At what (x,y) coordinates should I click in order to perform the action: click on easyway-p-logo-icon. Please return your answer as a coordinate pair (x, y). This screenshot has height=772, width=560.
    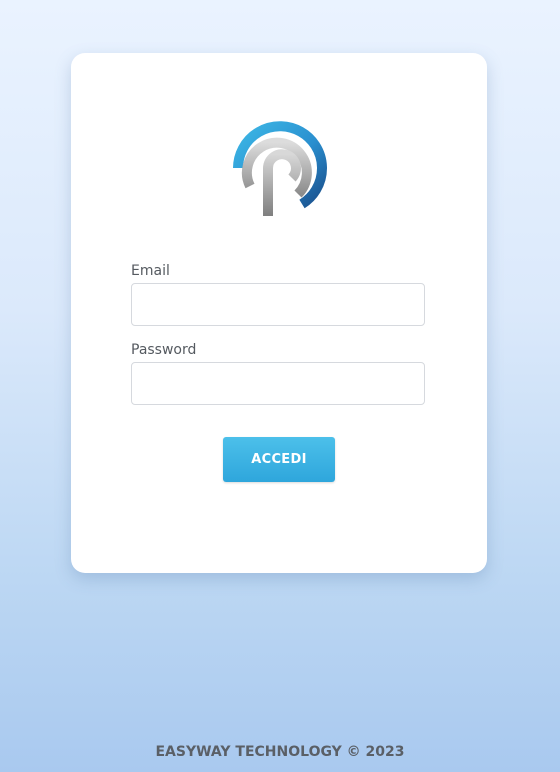
    Looking at the image, I should click on (280, 168).